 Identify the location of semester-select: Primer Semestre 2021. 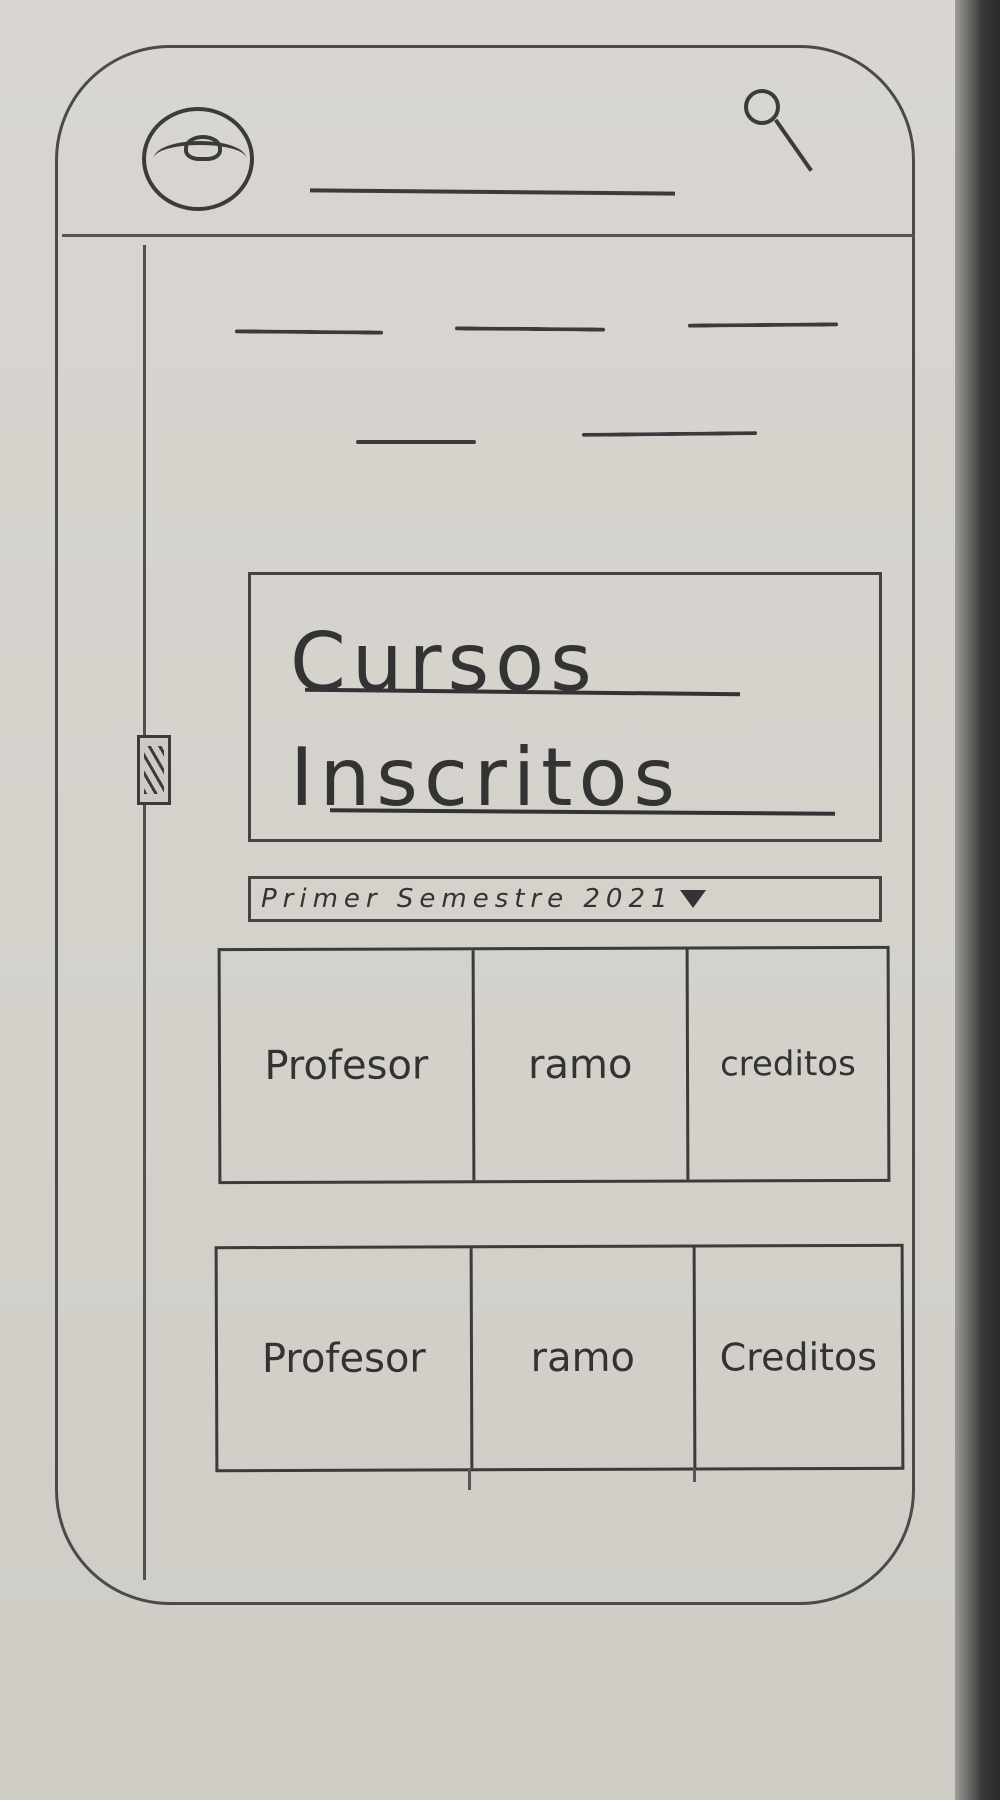
(565, 899).